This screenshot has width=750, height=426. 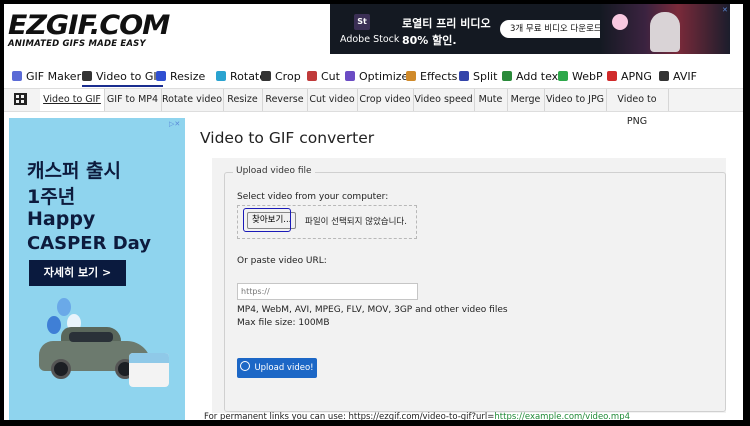 What do you see at coordinates (245, 366) in the screenshot?
I see `upload-icon` at bounding box center [245, 366].